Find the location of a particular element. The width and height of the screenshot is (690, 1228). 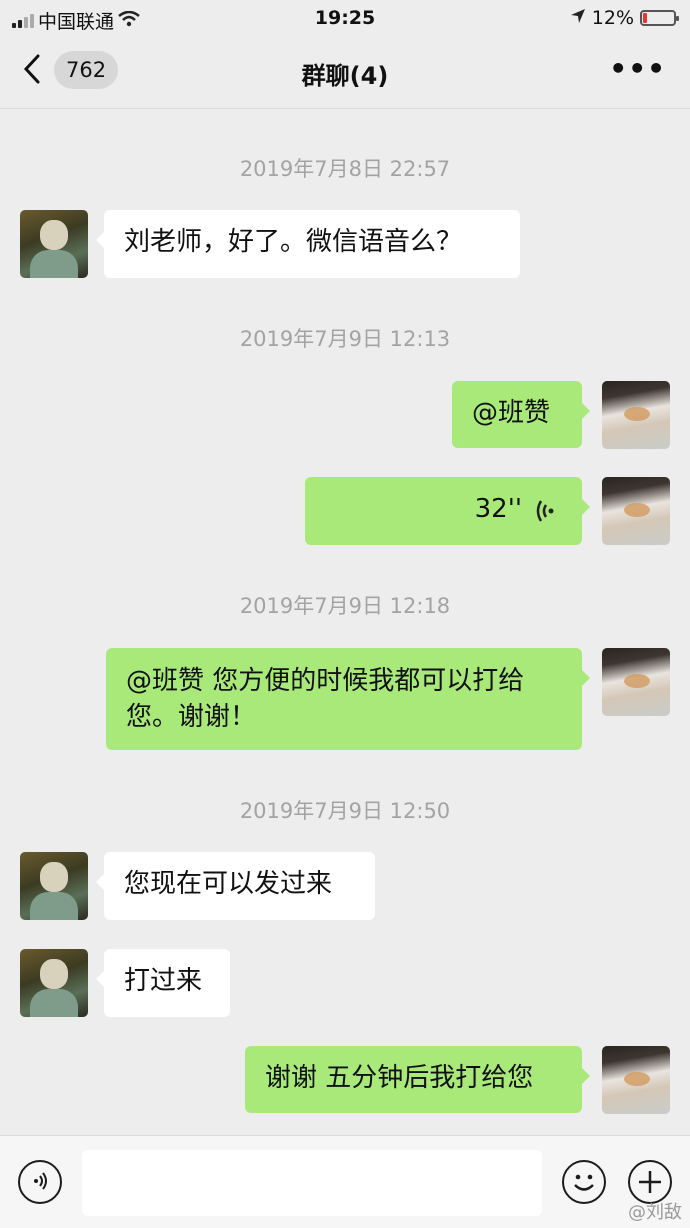

timestamp: 2019年7月9日 12:13 is located at coordinates (345, 339).